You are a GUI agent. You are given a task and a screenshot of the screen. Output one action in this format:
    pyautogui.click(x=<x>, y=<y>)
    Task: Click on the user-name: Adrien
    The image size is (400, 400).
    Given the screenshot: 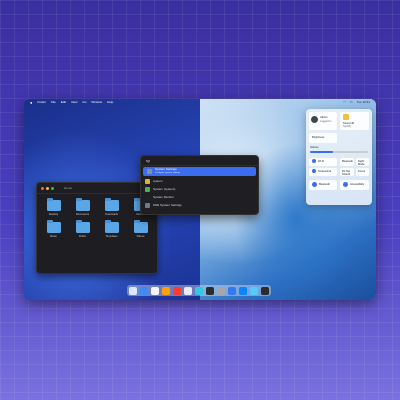 What is the action you would take?
    pyautogui.click(x=324, y=117)
    